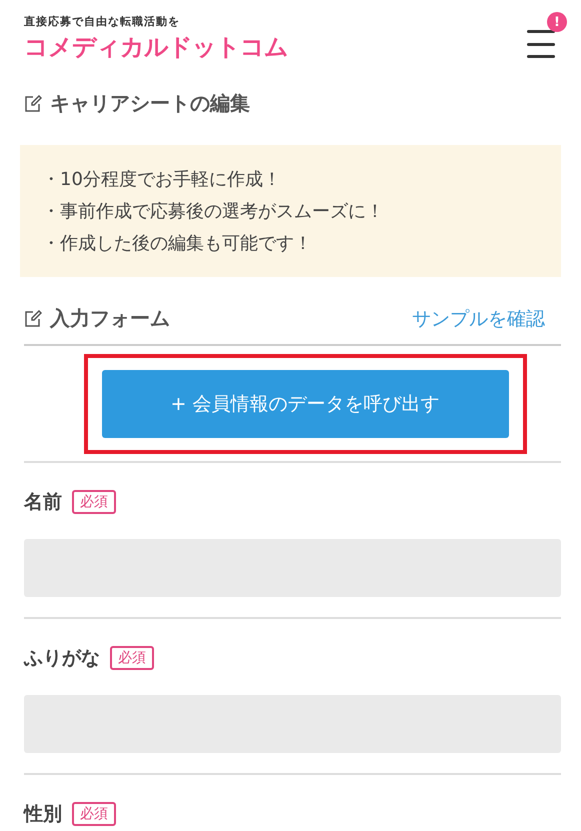 This screenshot has height=831, width=581. I want to click on notice-text: ・事前作成で応募後の選考がスムーズに！, so click(213, 211).